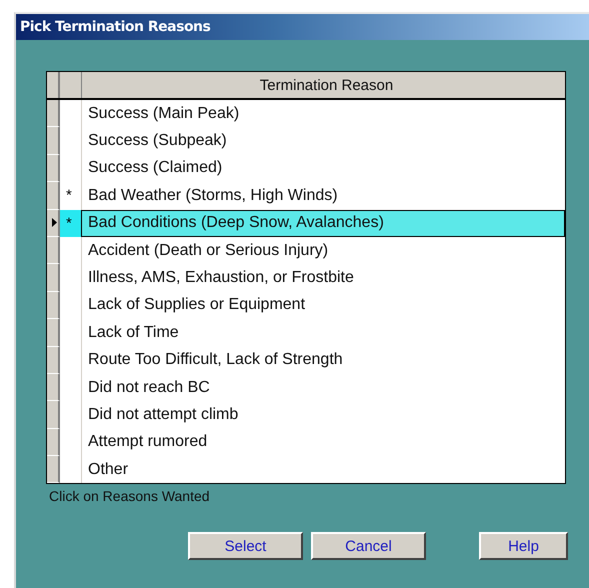  I want to click on table-cell: Bad Weather (Storms, High Winds), so click(323, 196).